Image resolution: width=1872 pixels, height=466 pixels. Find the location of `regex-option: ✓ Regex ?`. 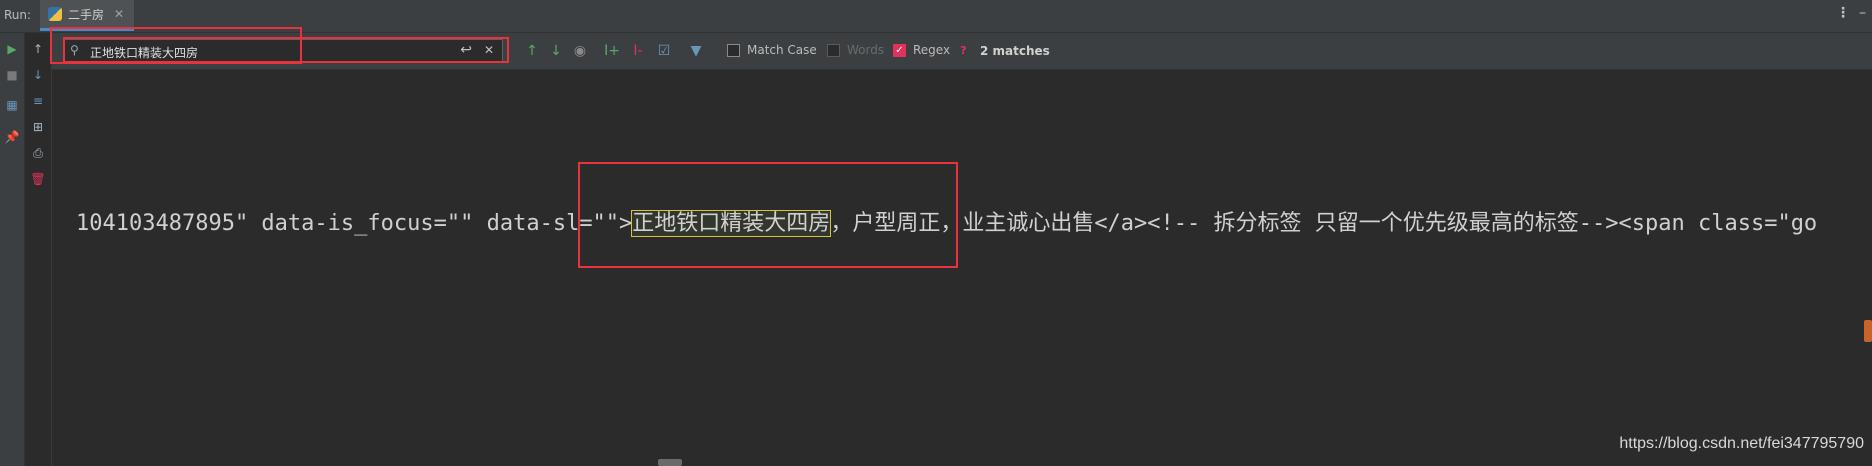

regex-option: ✓ Regex ? is located at coordinates (929, 50).